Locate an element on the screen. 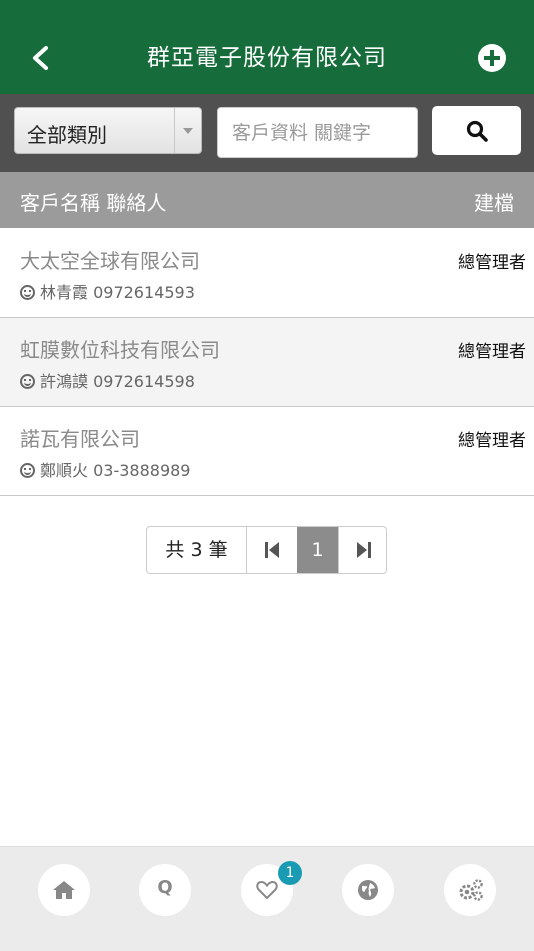 The width and height of the screenshot is (534, 951). q-icon: Q is located at coordinates (165, 887).